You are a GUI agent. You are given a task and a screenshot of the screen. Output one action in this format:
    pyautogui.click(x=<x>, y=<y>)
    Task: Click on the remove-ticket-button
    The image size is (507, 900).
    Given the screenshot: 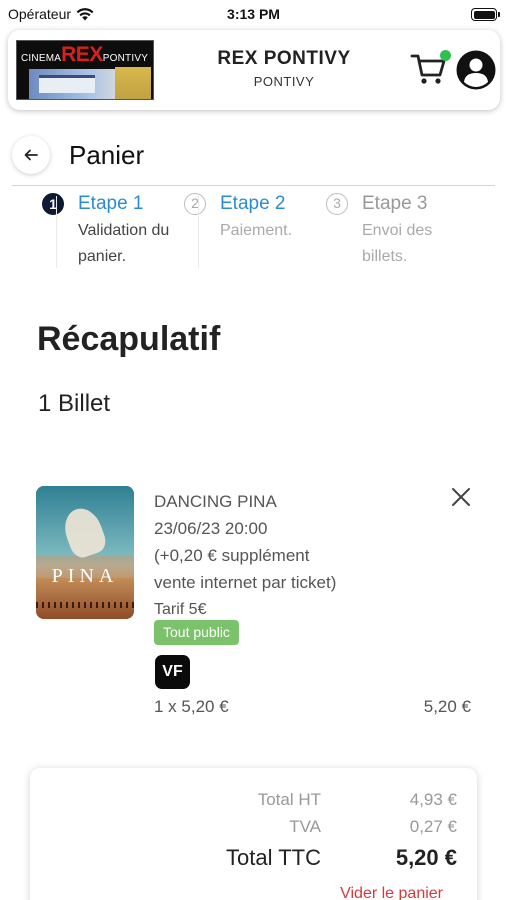 What is the action you would take?
    pyautogui.click(x=461, y=497)
    